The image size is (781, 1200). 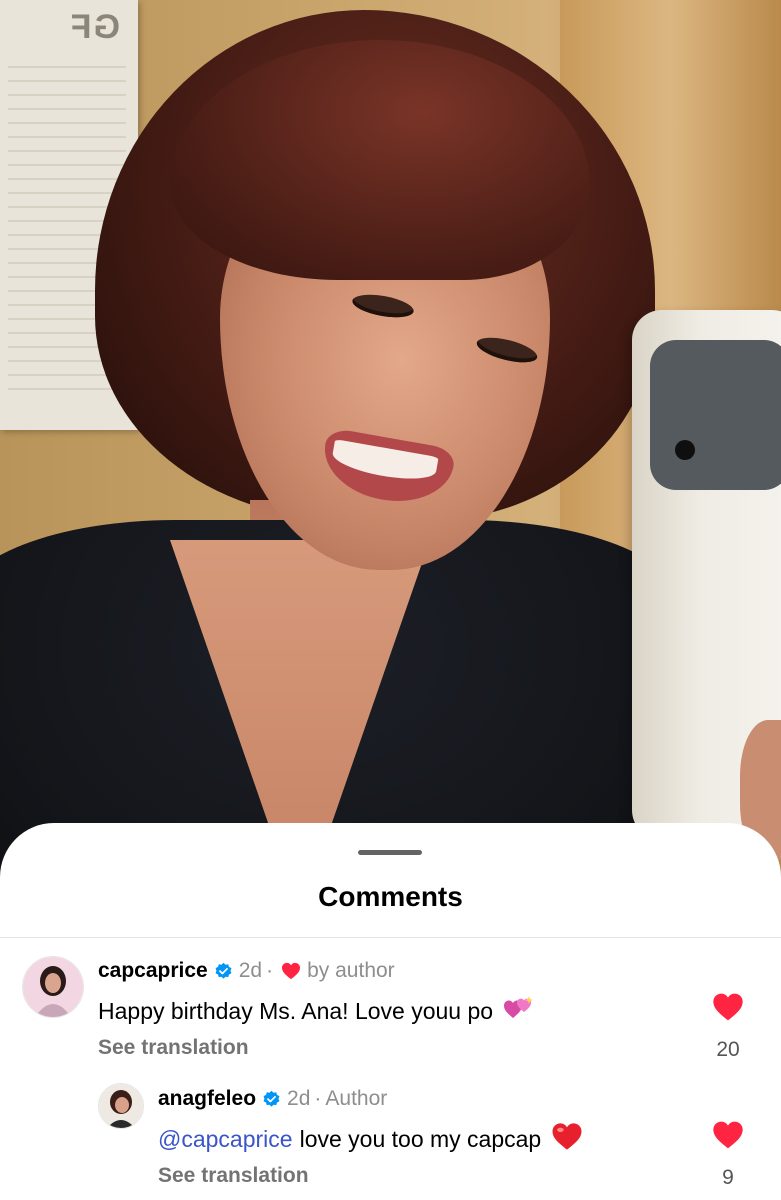 What do you see at coordinates (233, 1176) in the screenshot?
I see `see-translation-link: See translation` at bounding box center [233, 1176].